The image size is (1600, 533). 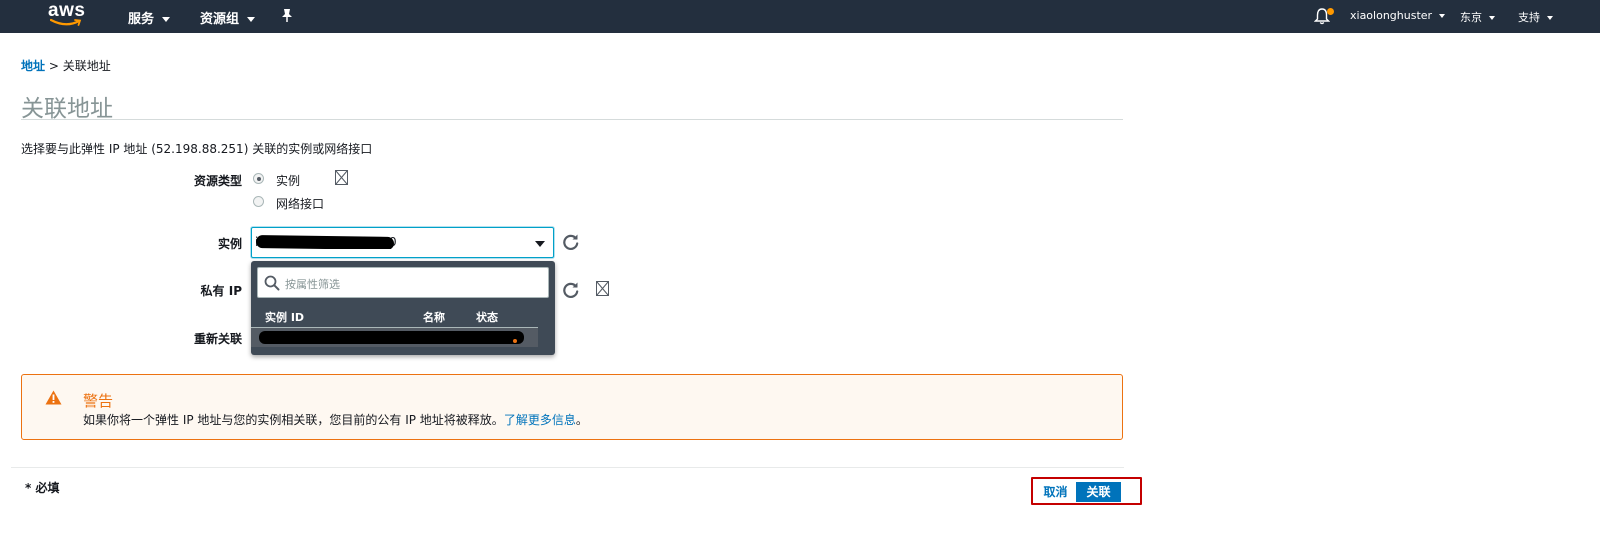 I want to click on required-note: * 必填, so click(x=42, y=488).